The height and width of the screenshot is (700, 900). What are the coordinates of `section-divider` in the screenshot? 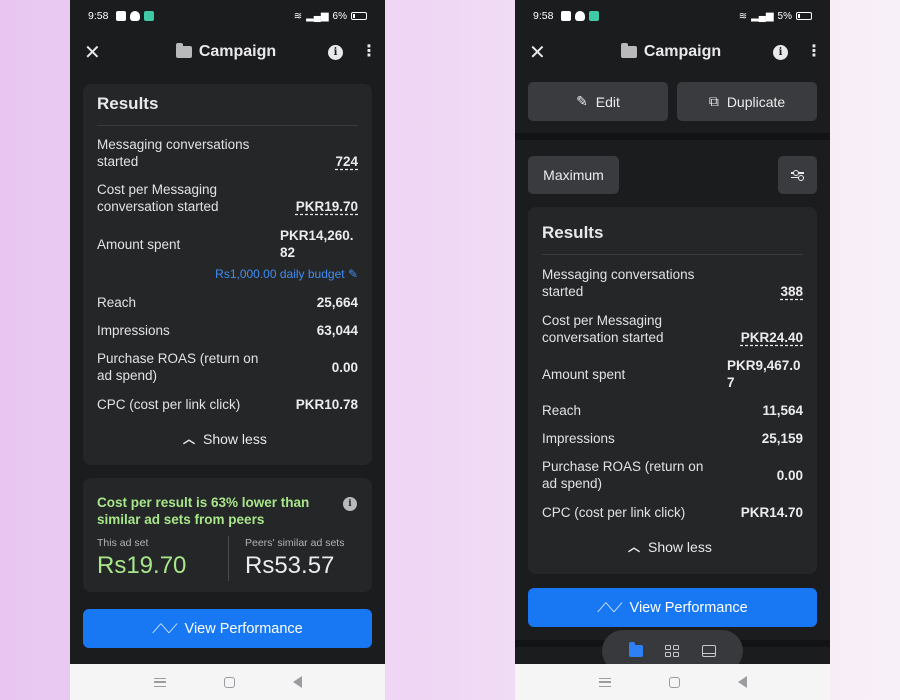 It's located at (672, 136).